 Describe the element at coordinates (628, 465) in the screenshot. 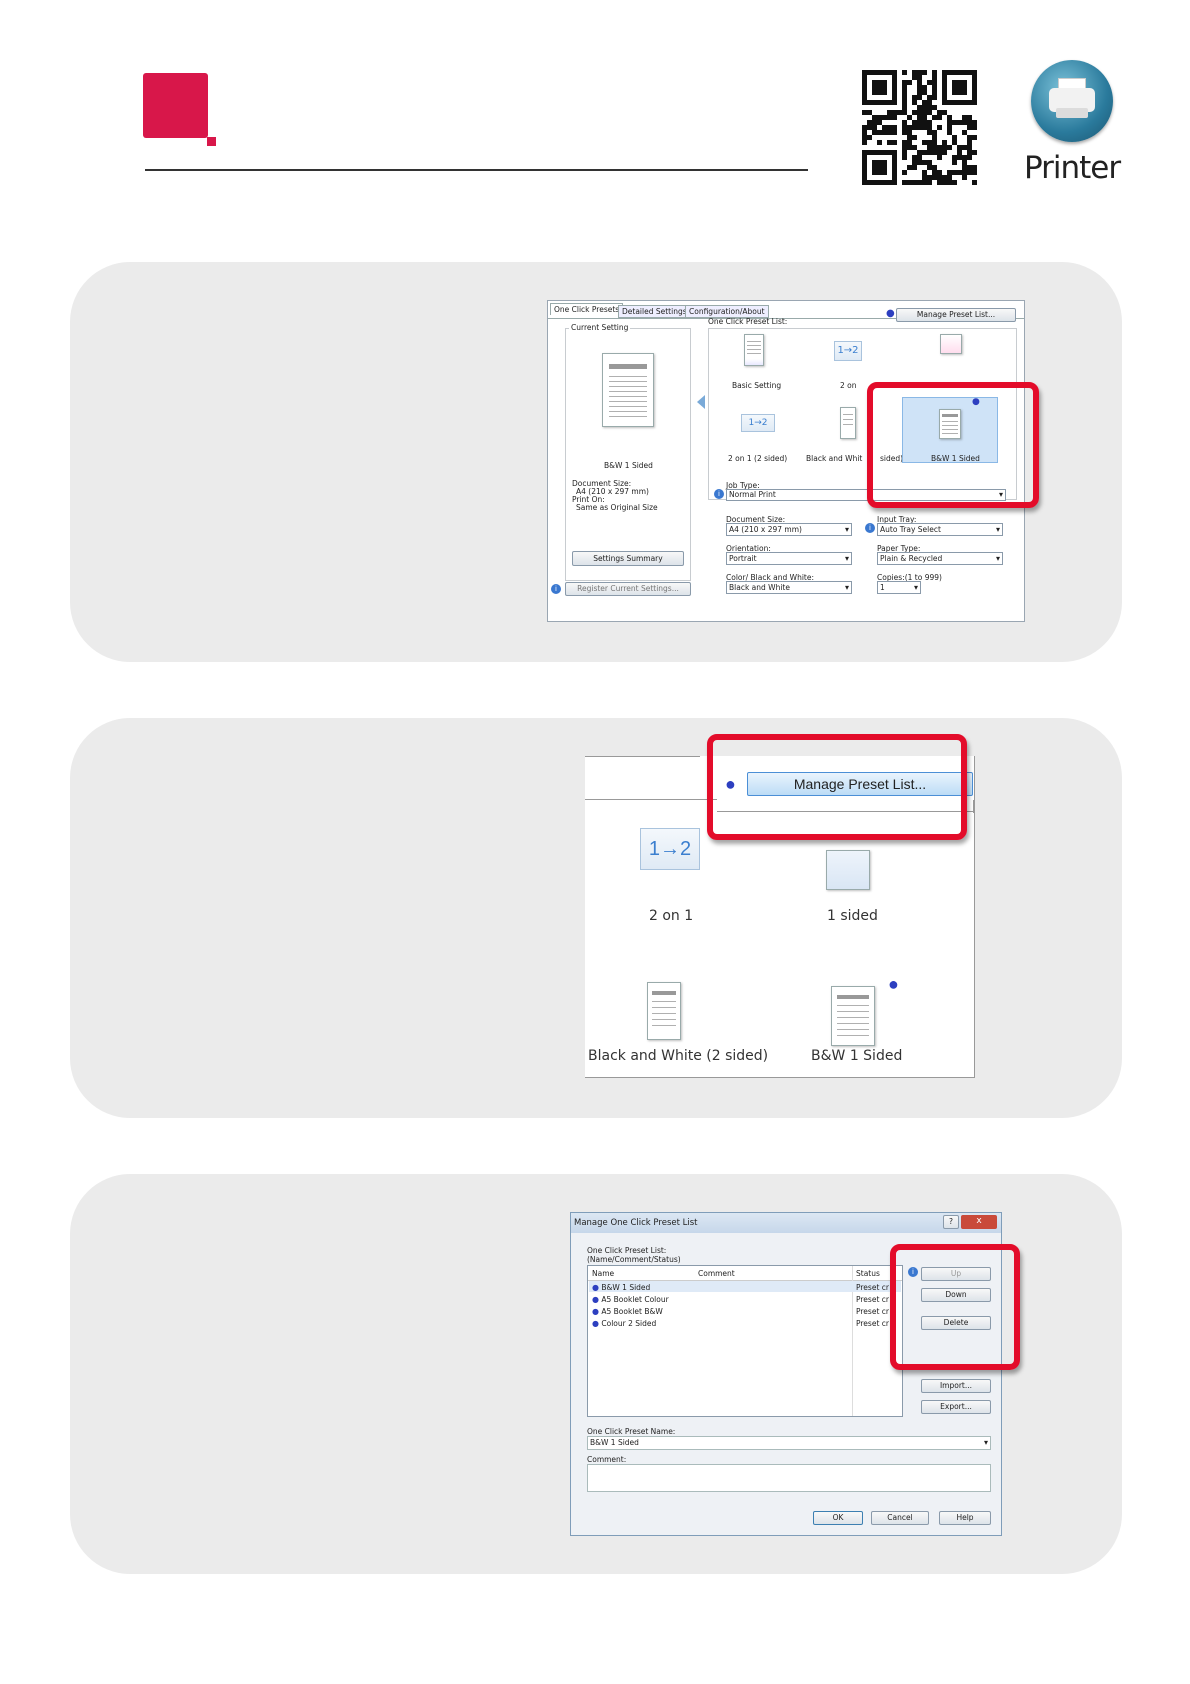

I see `current-preset-name: B&W 1 Sided` at that location.